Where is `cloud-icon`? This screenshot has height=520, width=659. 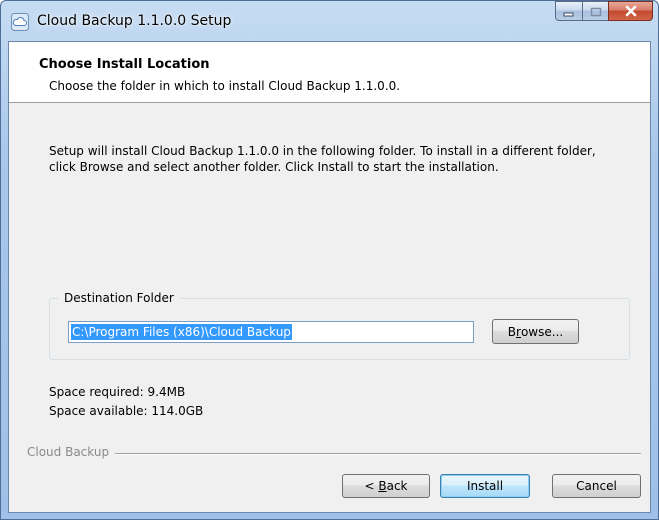
cloud-icon is located at coordinates (20, 22).